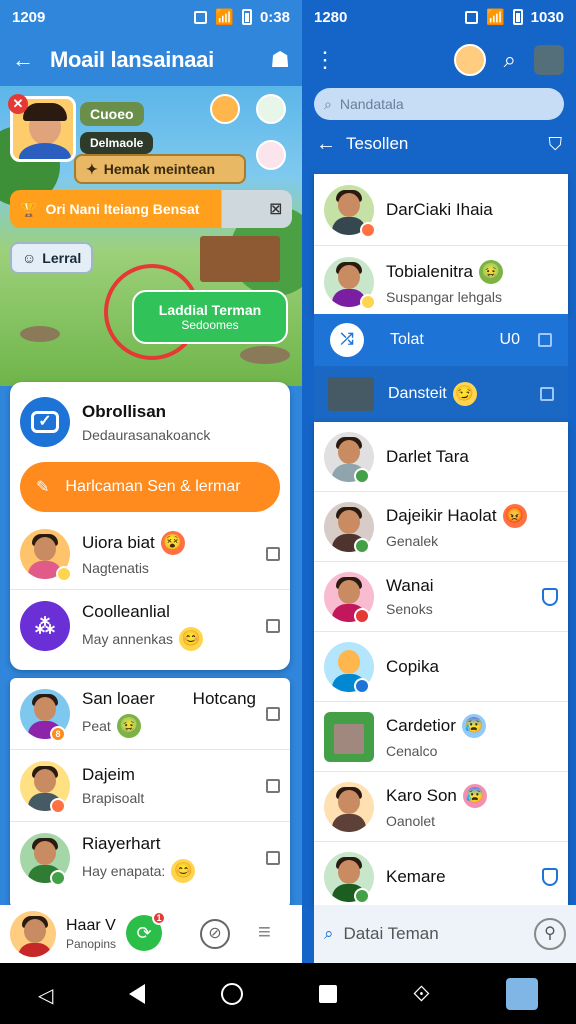 This screenshot has width=576, height=1024. Describe the element at coordinates (43, 487) in the screenshot. I see `pencil-icon: ✎` at that location.